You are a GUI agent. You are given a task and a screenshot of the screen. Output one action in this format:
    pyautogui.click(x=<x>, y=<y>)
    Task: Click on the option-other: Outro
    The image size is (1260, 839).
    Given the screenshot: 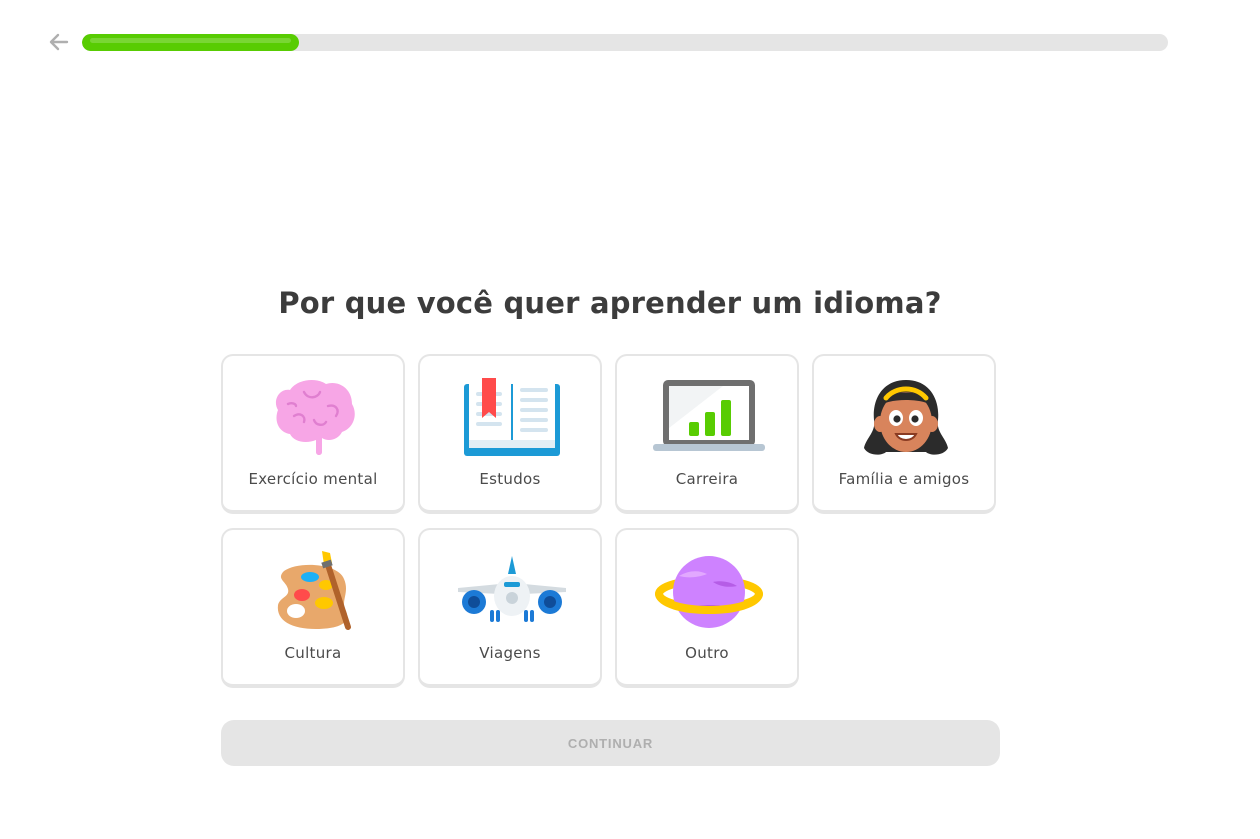 What is the action you would take?
    pyautogui.click(x=707, y=608)
    